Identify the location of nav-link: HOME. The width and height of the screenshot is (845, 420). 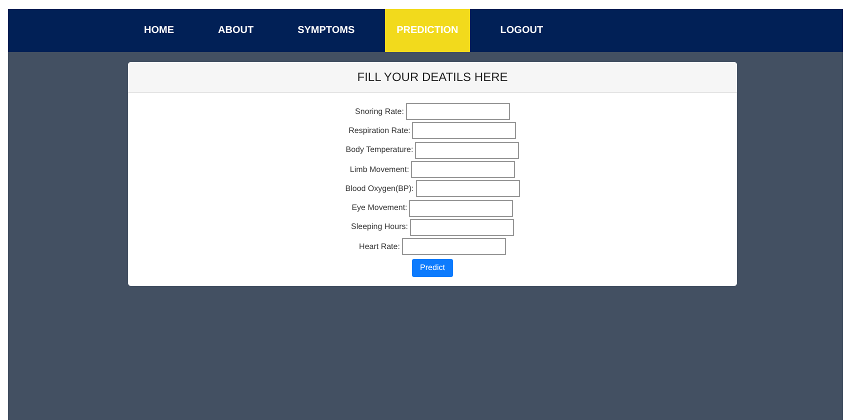
(159, 30).